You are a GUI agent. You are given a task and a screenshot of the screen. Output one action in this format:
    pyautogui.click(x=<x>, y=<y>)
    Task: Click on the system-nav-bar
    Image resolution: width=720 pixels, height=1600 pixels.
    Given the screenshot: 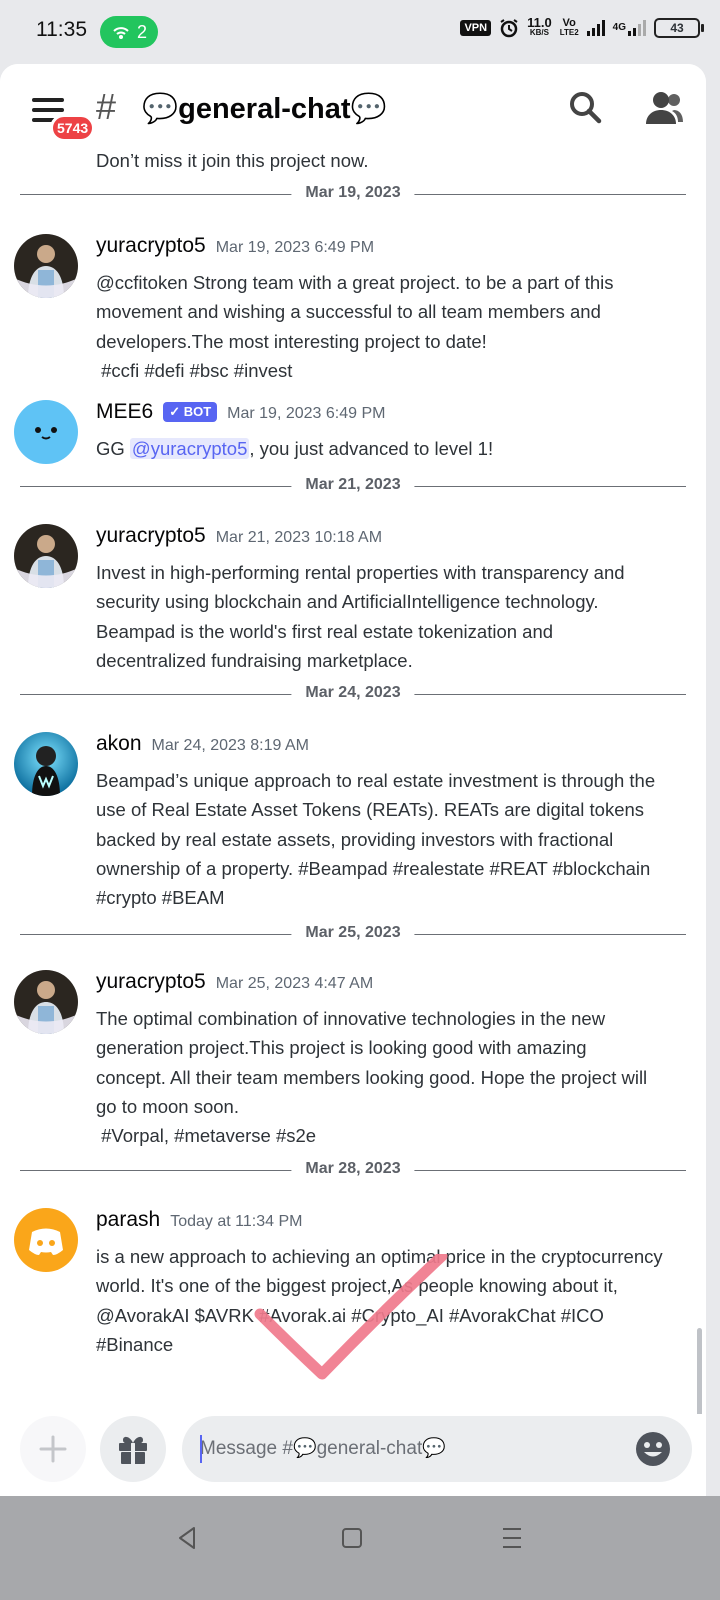 What is the action you would take?
    pyautogui.click(x=360, y=1548)
    